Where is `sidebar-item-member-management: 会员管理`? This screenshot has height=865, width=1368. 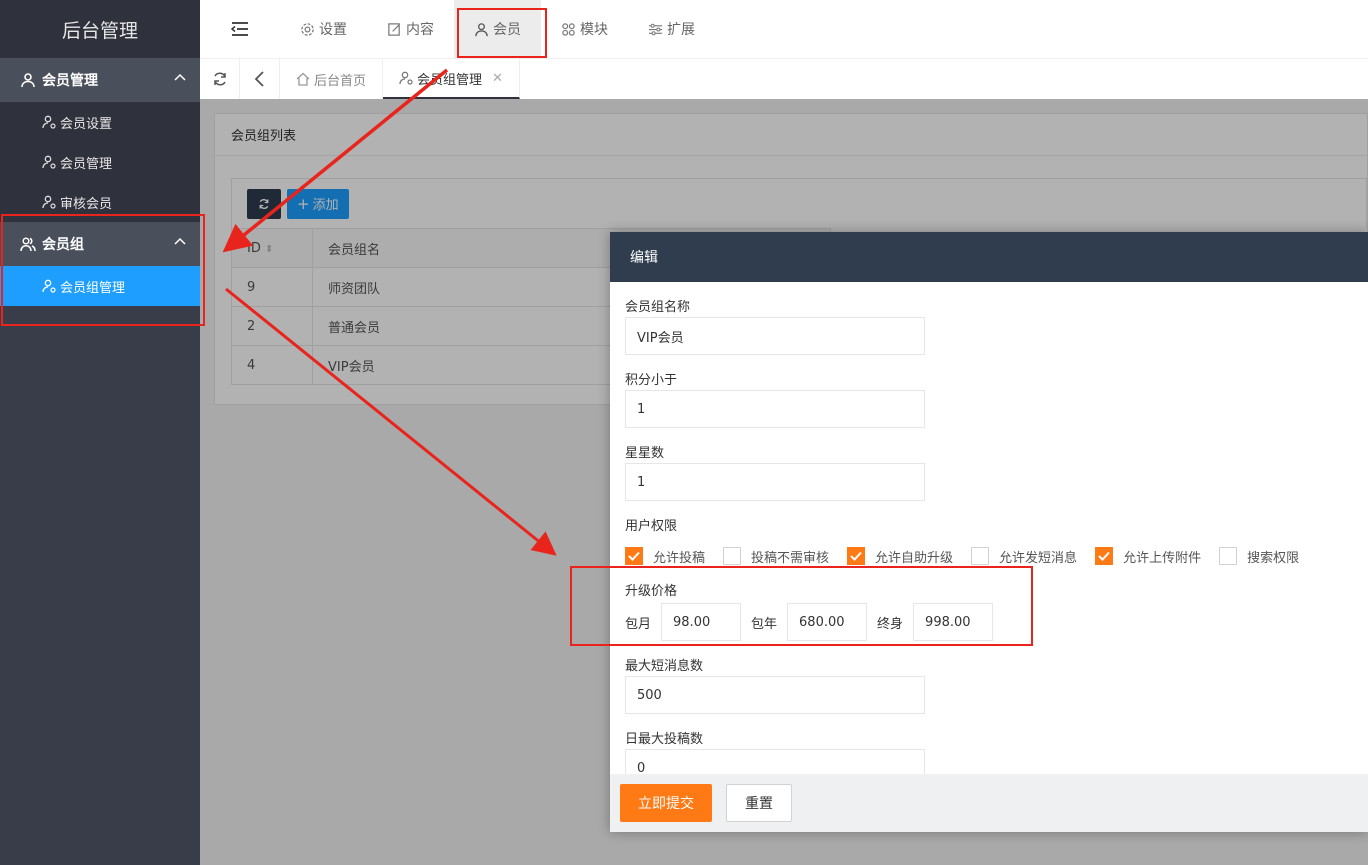
sidebar-item-member-management: 会员管理 is located at coordinates (100, 162).